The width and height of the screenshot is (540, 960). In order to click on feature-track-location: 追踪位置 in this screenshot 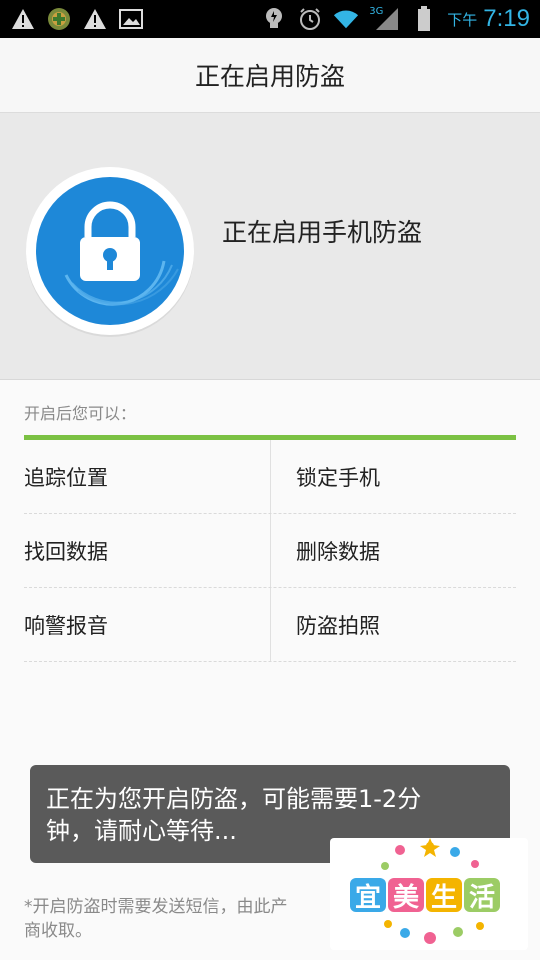, I will do `click(66, 477)`.